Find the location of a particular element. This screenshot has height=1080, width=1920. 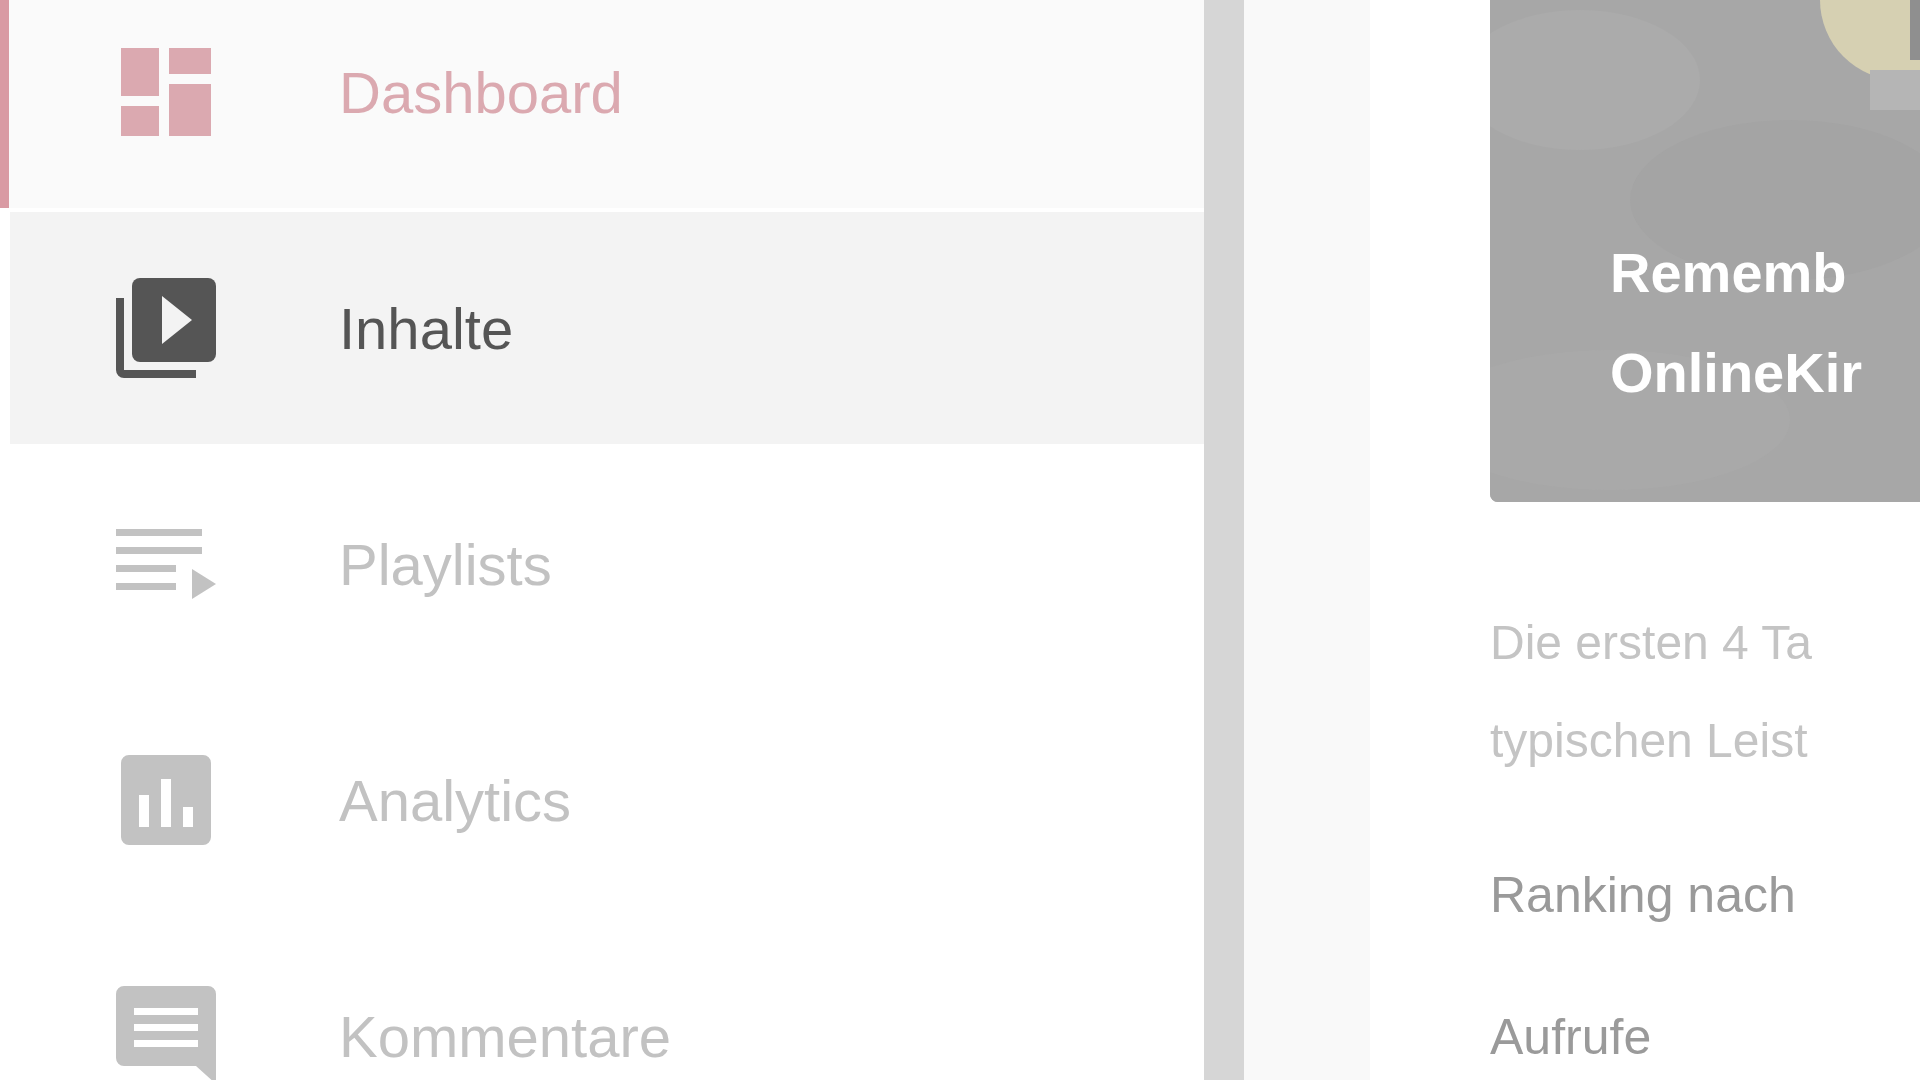

sidebar-label: Analytics is located at coordinates (455, 800).